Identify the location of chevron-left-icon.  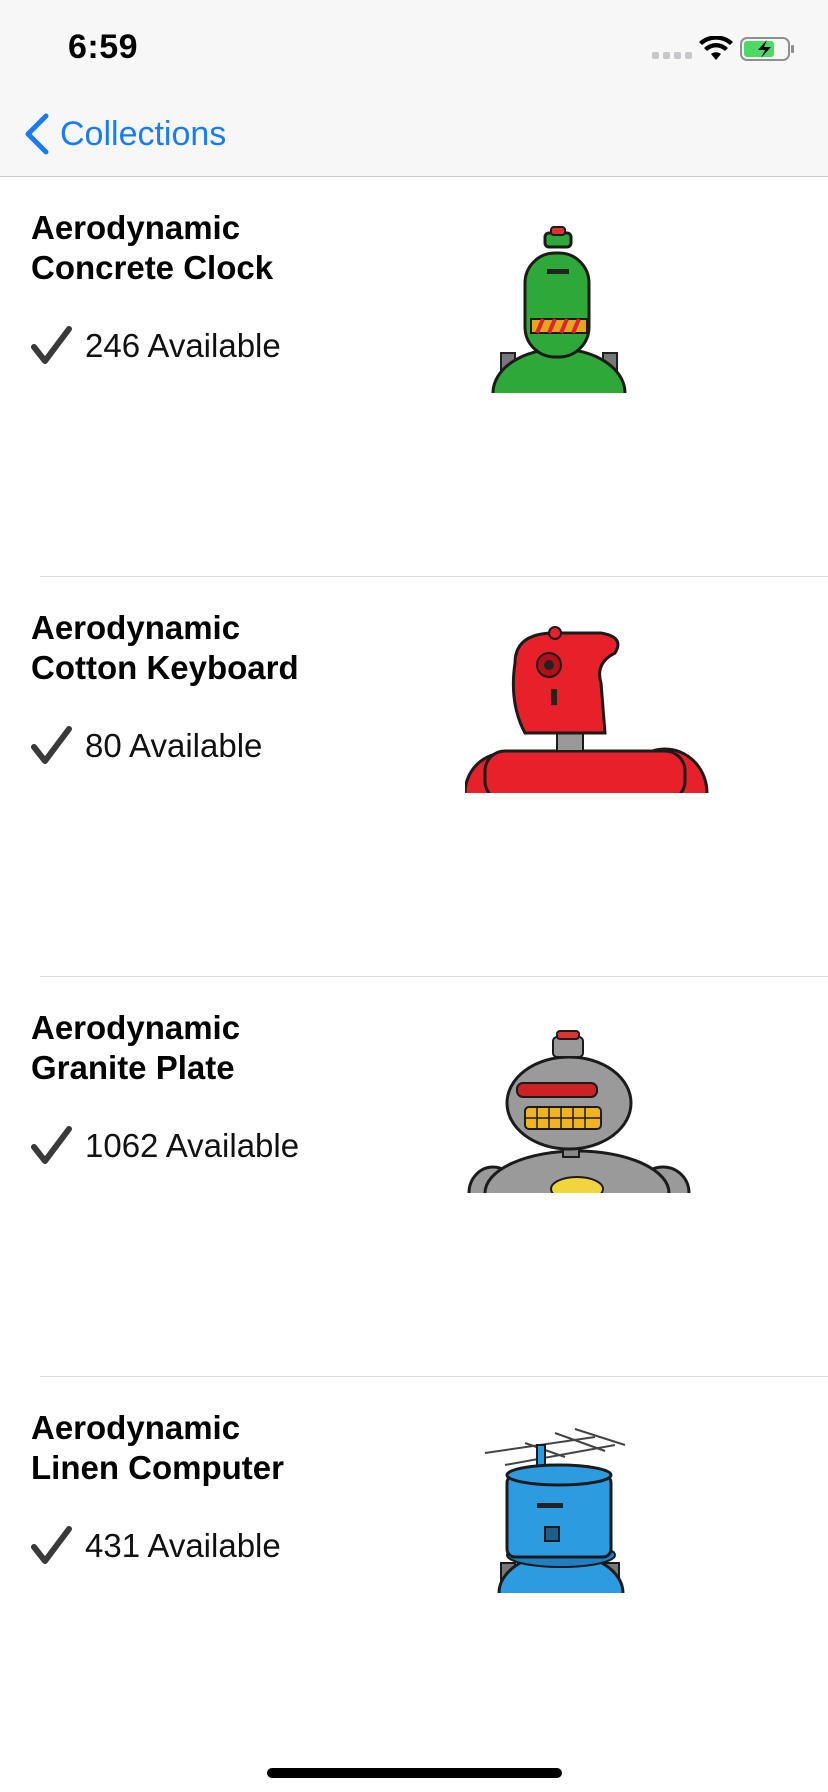
(37, 134).